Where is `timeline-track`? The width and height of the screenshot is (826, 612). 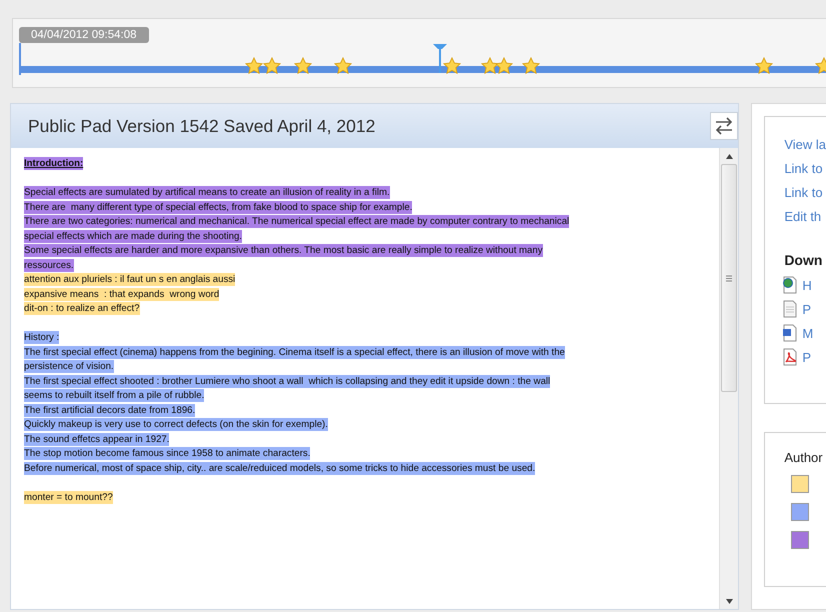 timeline-track is located at coordinates (422, 59).